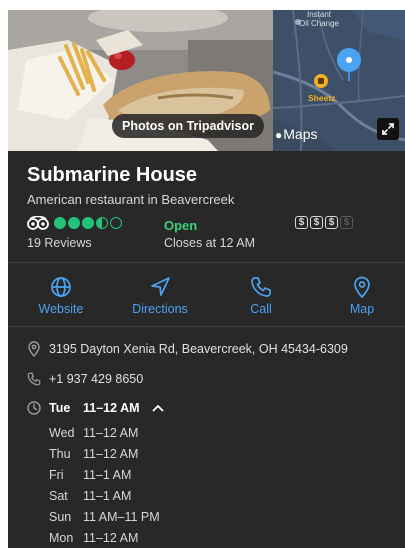  I want to click on website-label: Website, so click(61, 309).